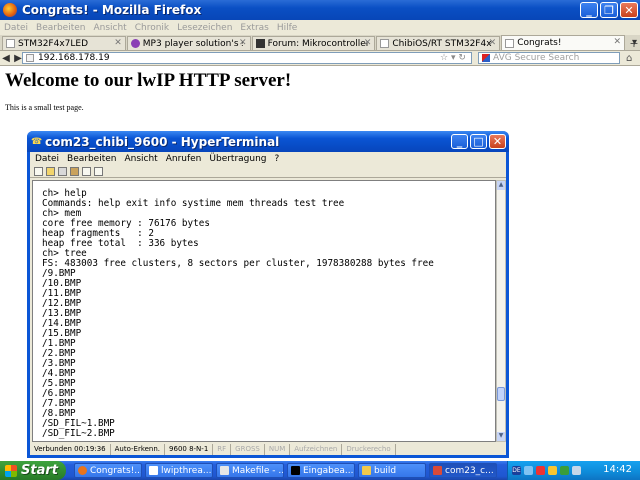 The height and width of the screenshot is (480, 640). What do you see at coordinates (39, 470) in the screenshot?
I see `start-label: Start` at bounding box center [39, 470].